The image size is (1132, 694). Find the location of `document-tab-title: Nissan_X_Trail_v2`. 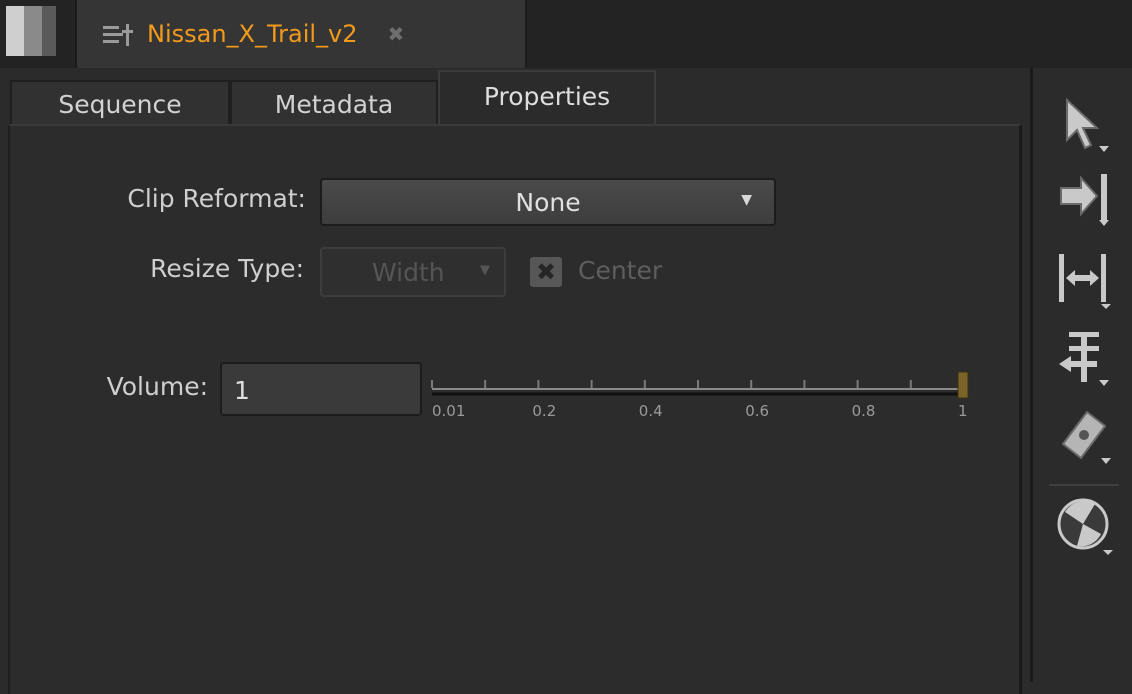

document-tab-title: Nissan_X_Trail_v2 is located at coordinates (252, 34).